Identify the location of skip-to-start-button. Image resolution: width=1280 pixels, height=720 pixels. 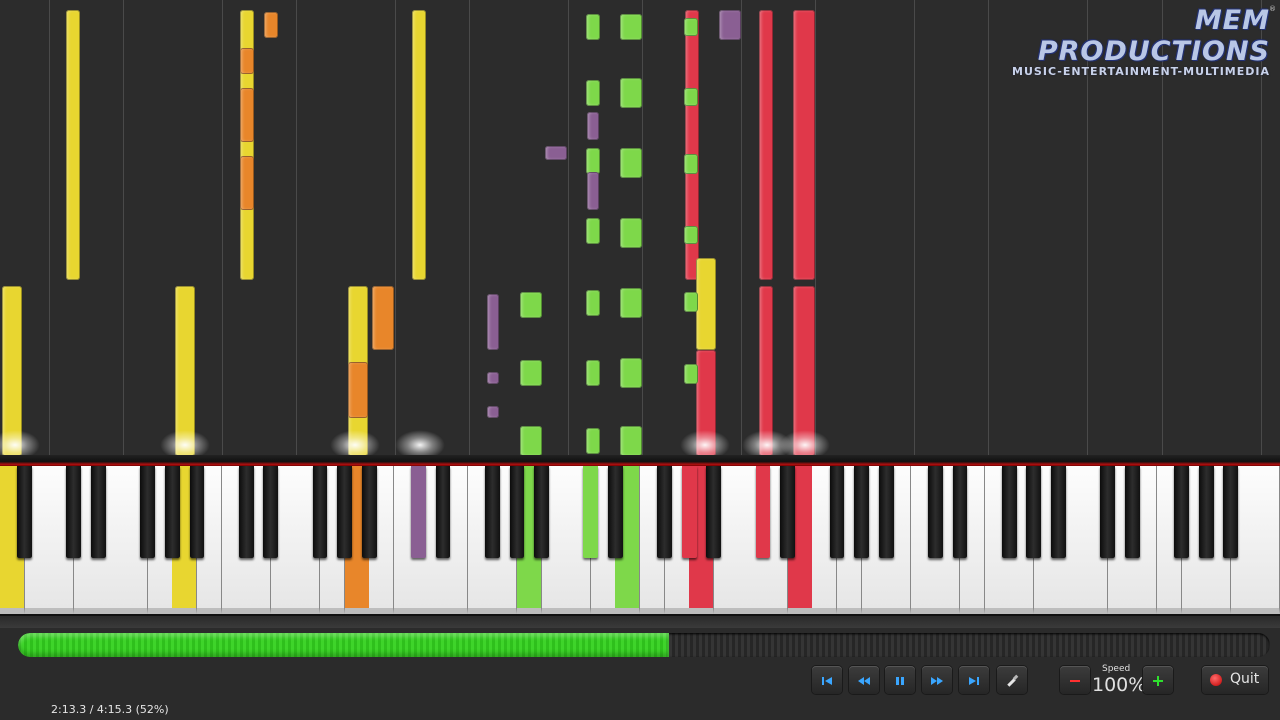
(827, 680).